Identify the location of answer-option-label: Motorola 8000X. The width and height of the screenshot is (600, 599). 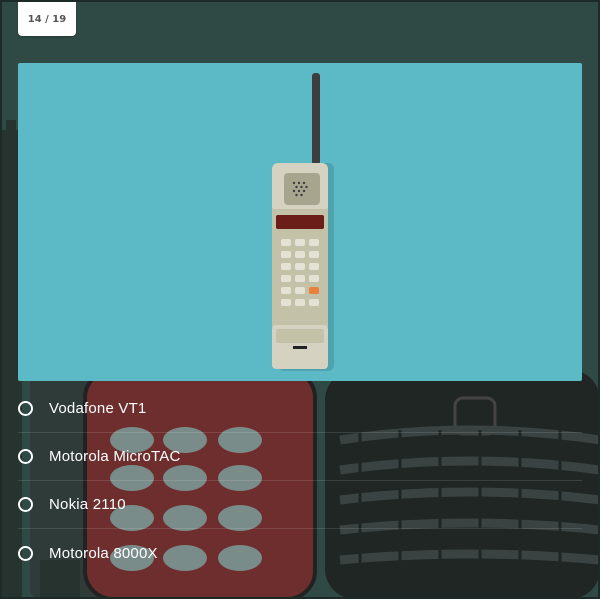
(103, 553).